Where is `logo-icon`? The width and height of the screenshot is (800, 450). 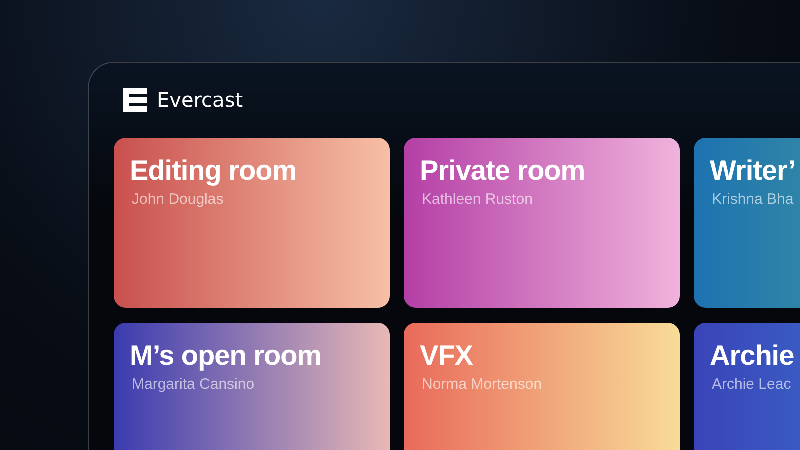 logo-icon is located at coordinates (135, 100).